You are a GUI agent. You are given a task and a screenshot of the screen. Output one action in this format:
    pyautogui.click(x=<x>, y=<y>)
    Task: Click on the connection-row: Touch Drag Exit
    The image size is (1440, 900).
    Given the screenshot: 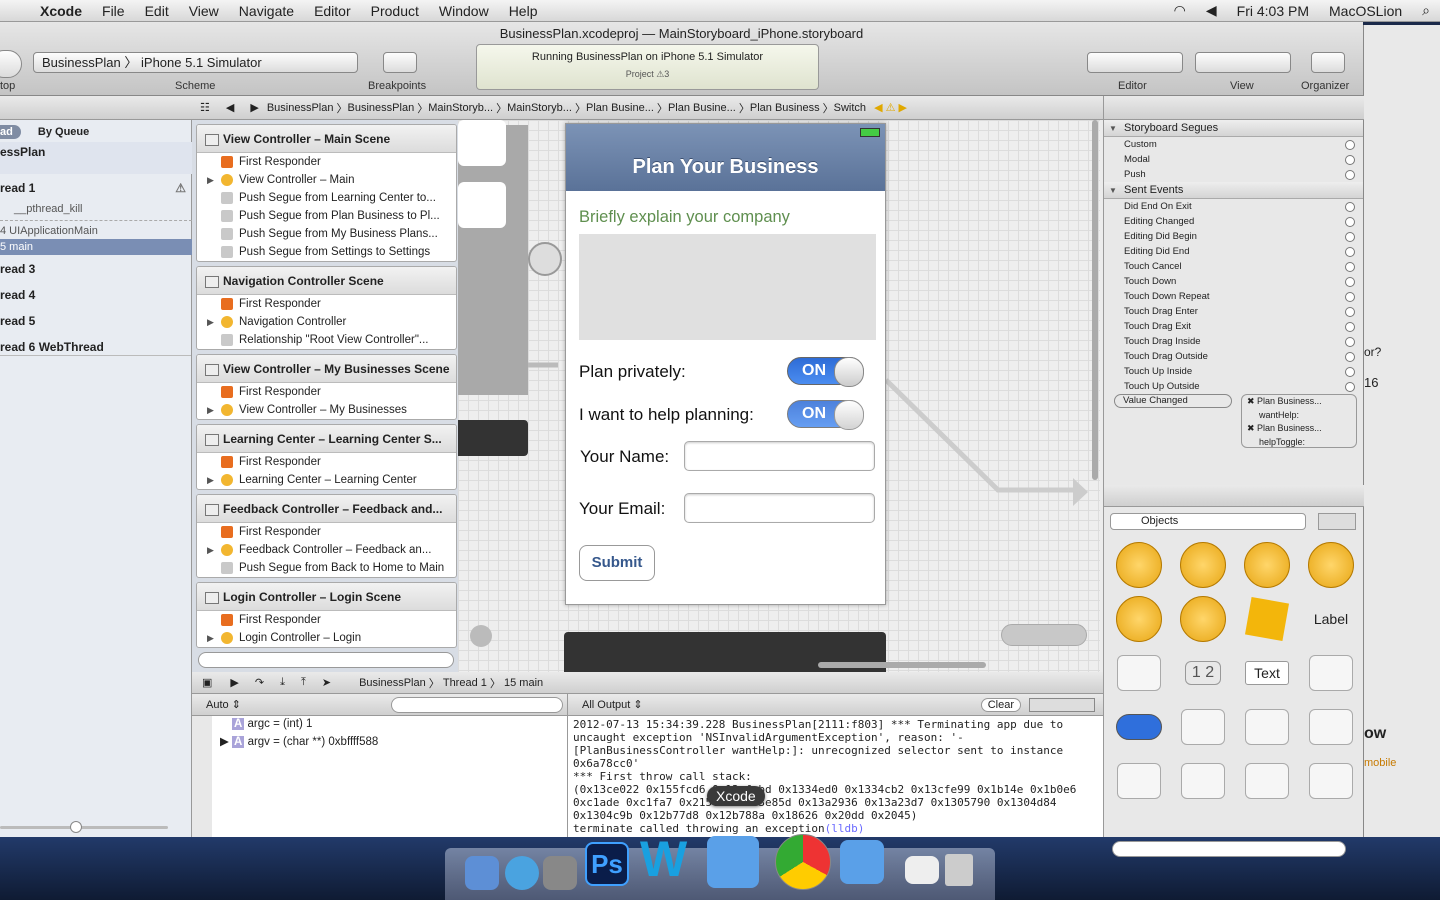 What is the action you would take?
    pyautogui.click(x=1233, y=326)
    